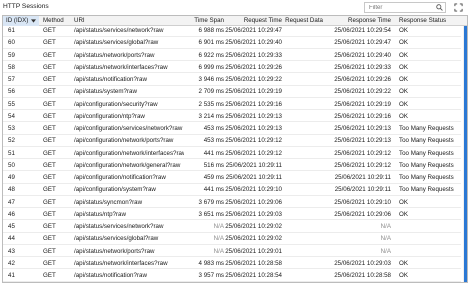  I want to click on cell-request-time: 25/06/2021 10:29:19, so click(253, 92).